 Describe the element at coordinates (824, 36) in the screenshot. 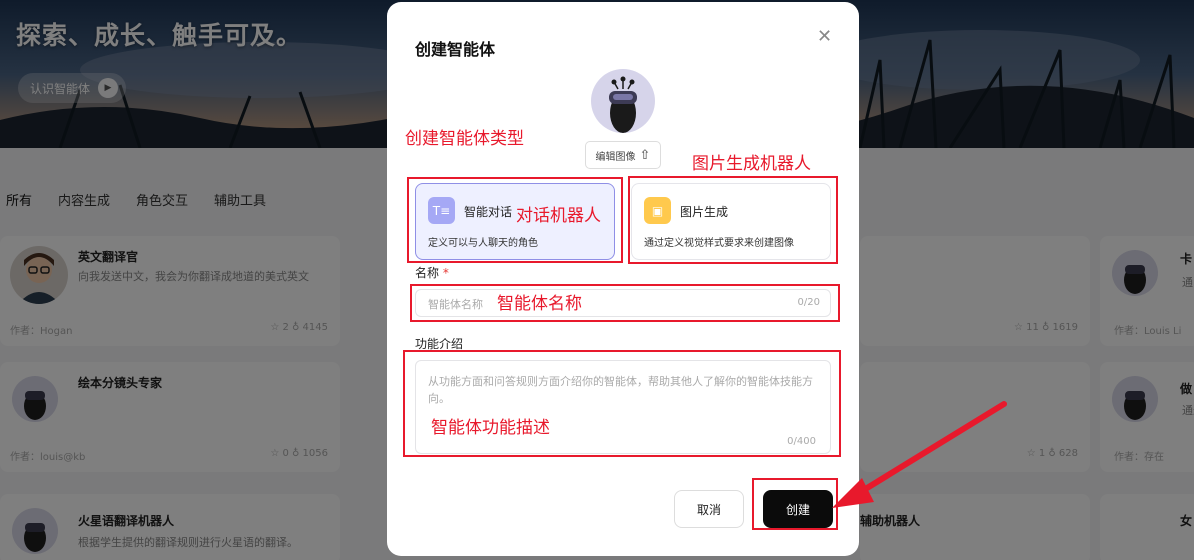

I see `close-icon: ✕` at that location.